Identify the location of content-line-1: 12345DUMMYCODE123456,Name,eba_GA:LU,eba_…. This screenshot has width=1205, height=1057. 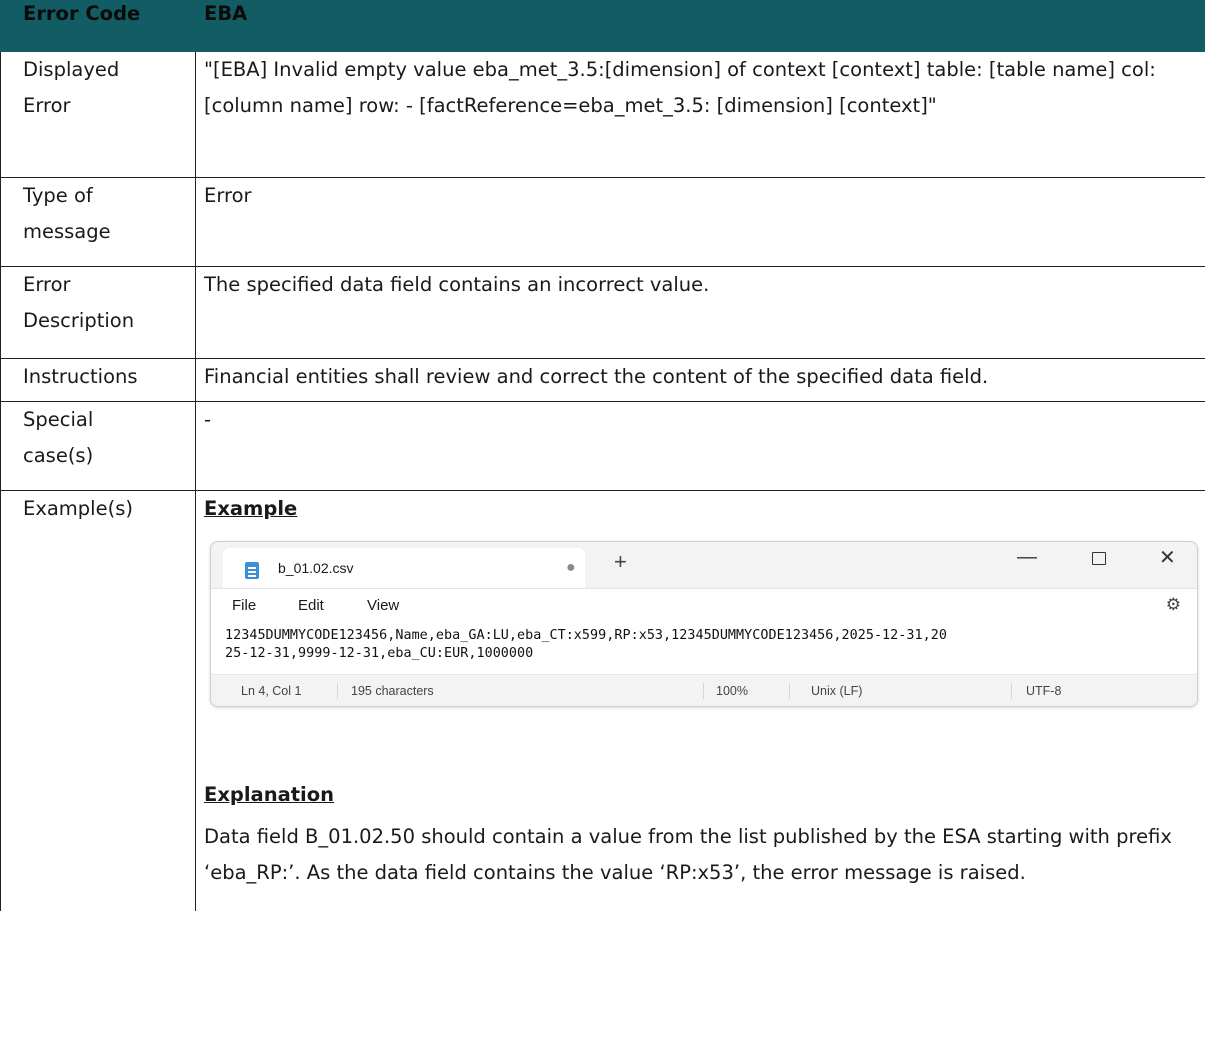
(586, 635).